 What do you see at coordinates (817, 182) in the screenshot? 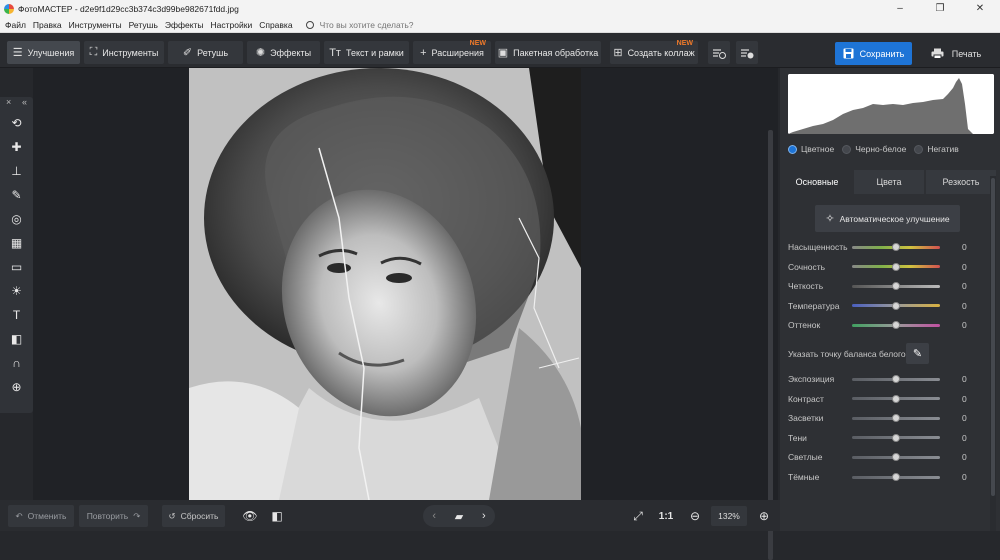
I see `tab-basic: Основные` at bounding box center [817, 182].